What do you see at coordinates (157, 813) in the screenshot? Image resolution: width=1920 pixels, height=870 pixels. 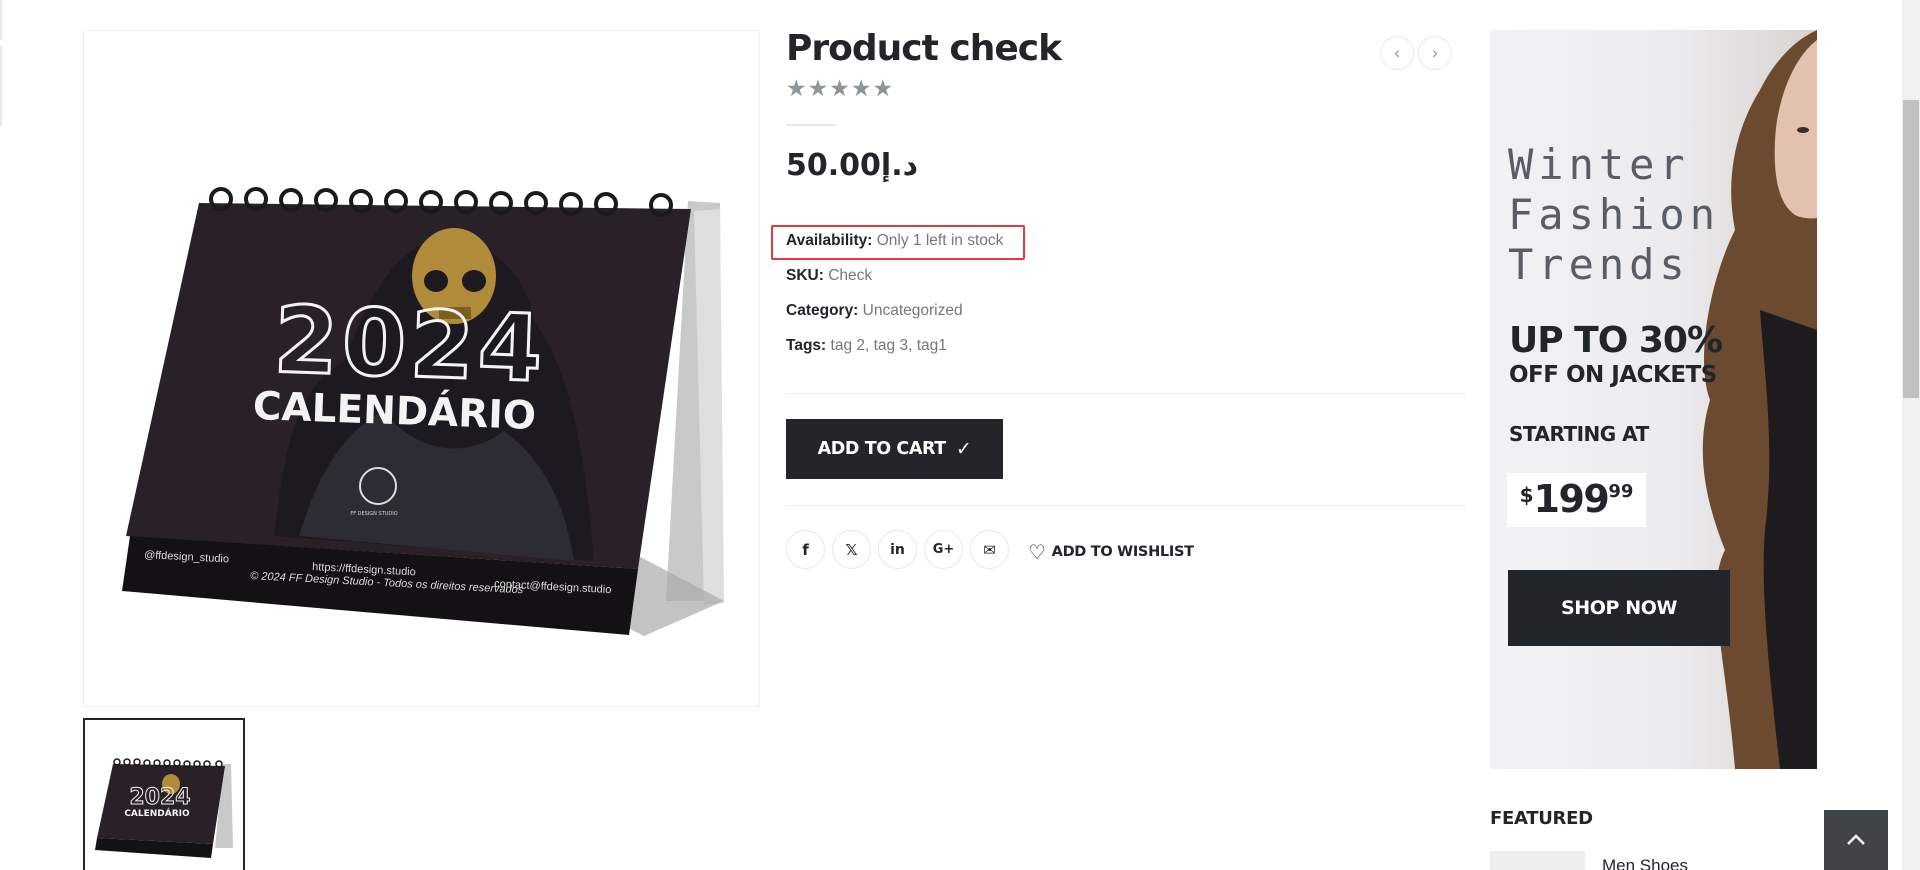 I see `thumb-title: CALENDÁRIO` at bounding box center [157, 813].